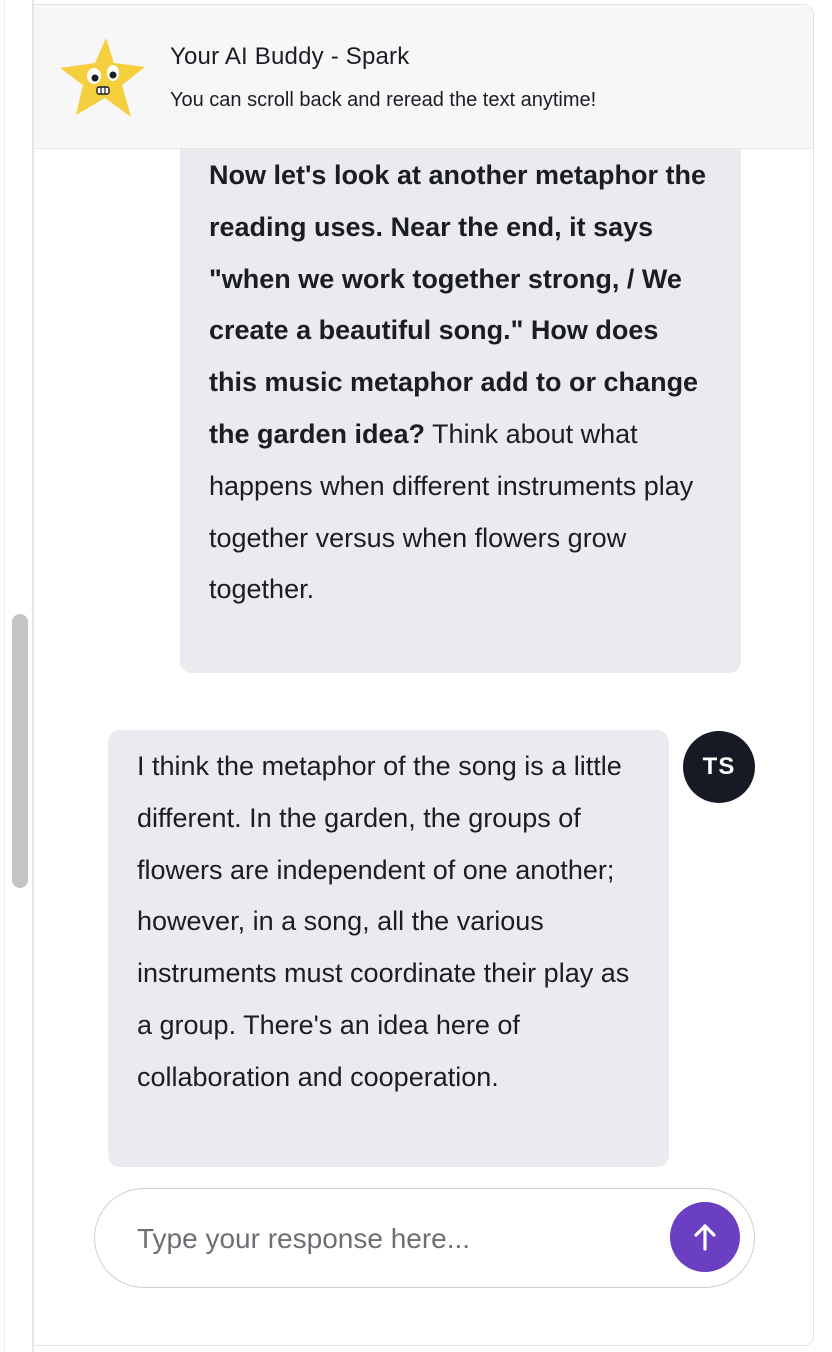 Image resolution: width=832 pixels, height=1352 pixels. Describe the element at coordinates (20, 751) in the screenshot. I see `scrollbar-thumb` at that location.